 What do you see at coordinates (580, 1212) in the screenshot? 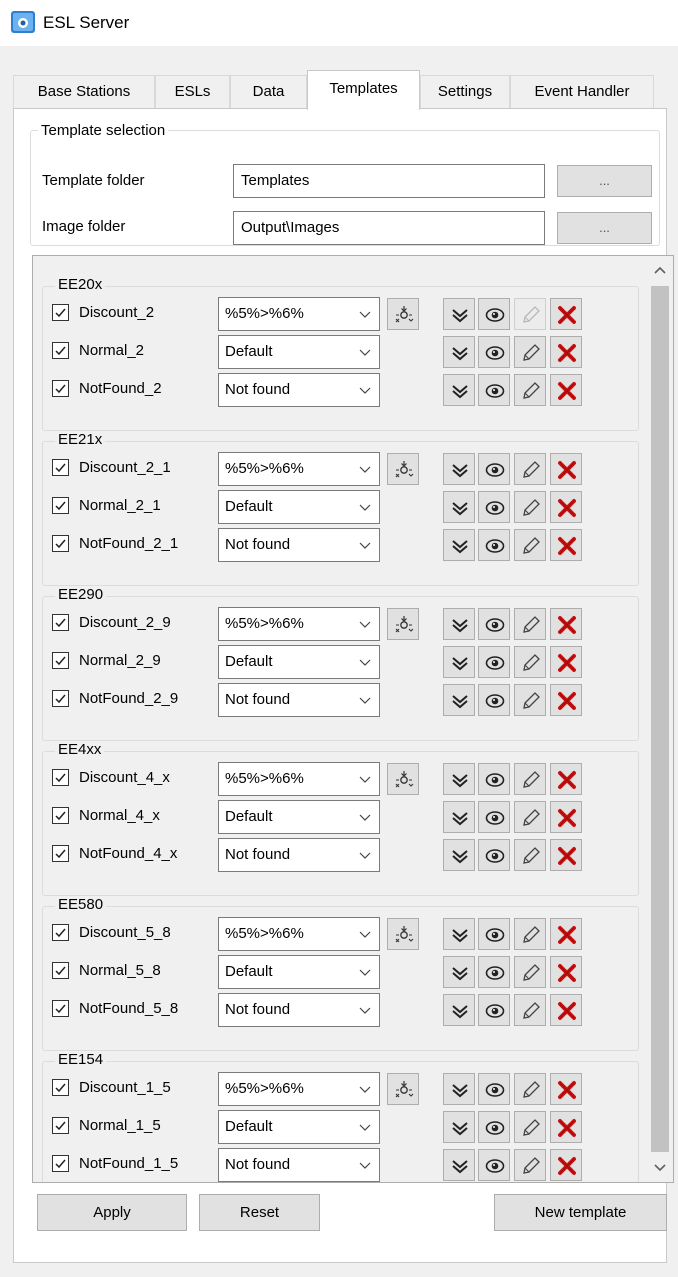
I see `new-template-button: New template` at bounding box center [580, 1212].